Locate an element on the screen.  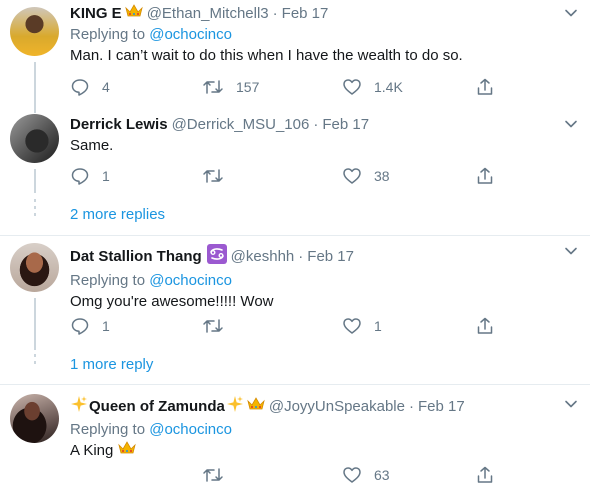
display-name: Derrick Lewis is located at coordinates (119, 125).